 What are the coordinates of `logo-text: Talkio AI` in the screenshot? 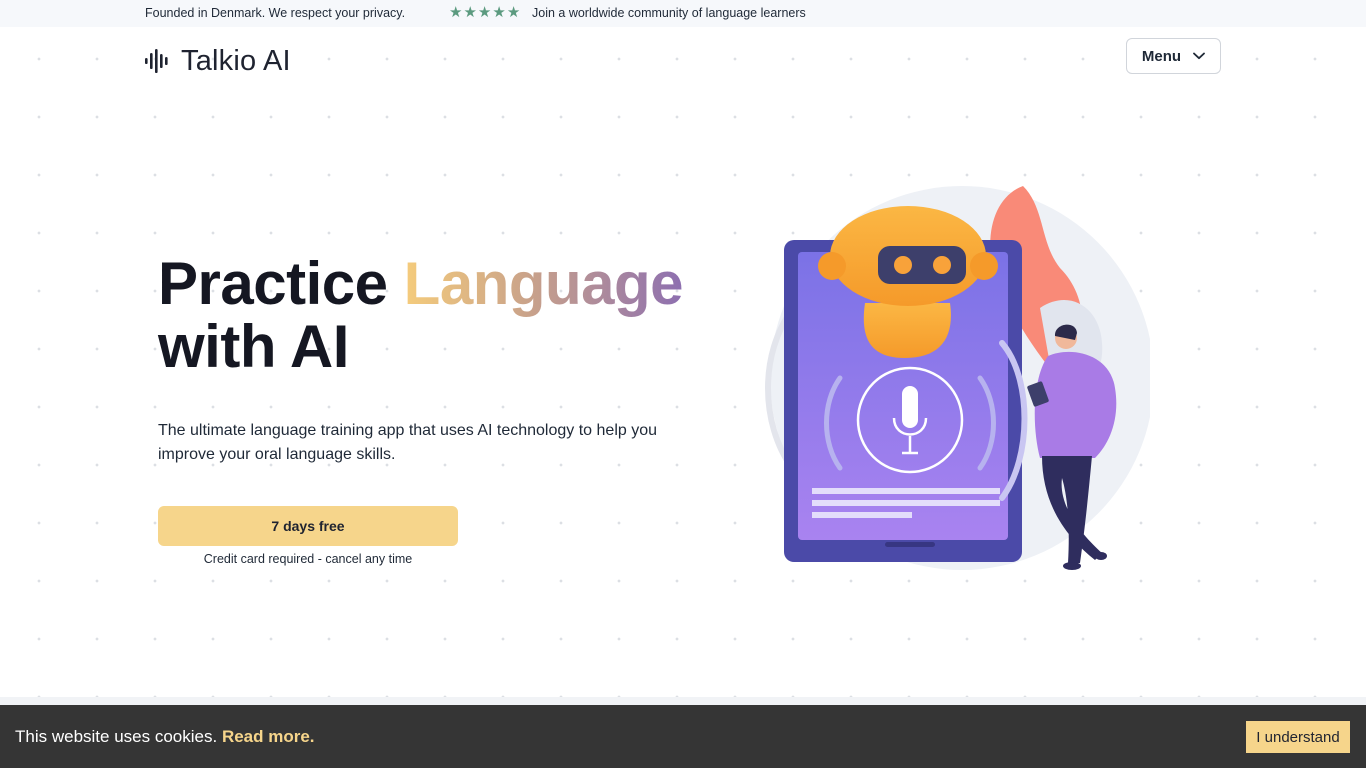 It's located at (236, 60).